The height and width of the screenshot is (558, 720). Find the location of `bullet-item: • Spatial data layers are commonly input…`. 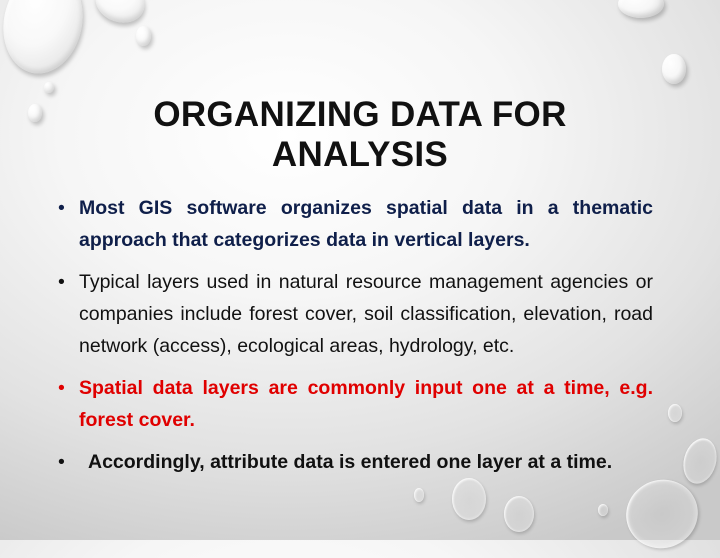

bullet-item: • Spatial data layers are commonly input… is located at coordinates (355, 404).